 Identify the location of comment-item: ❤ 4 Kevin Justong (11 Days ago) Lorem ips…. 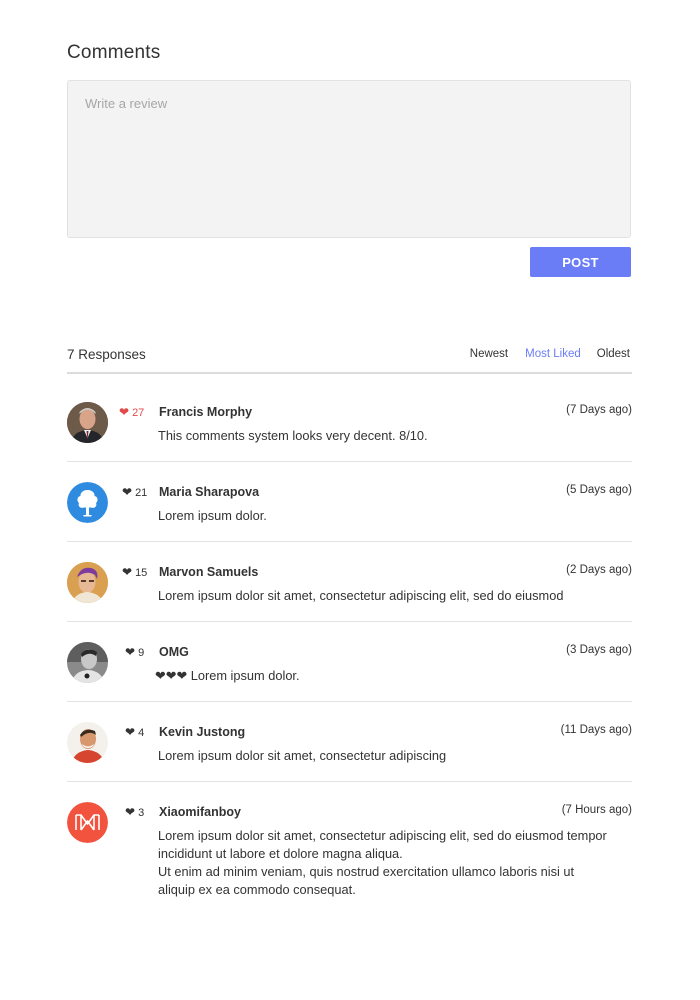
(349, 752).